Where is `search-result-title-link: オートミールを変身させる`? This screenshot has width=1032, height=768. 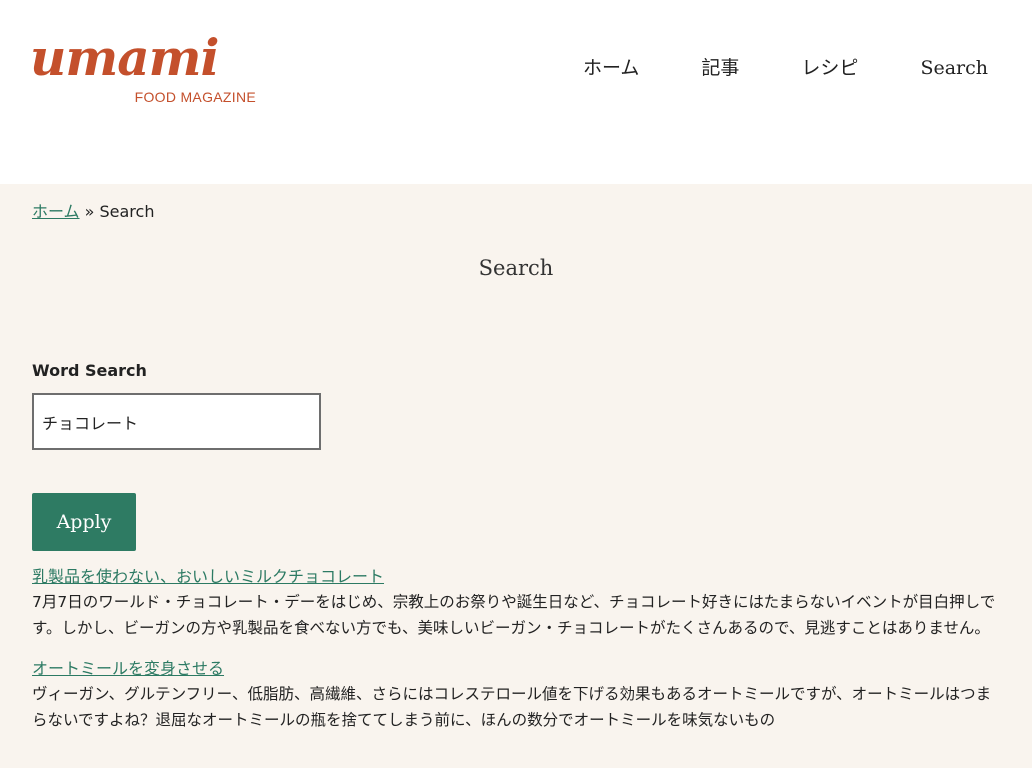
search-result-title-link: オートミールを変身させる is located at coordinates (128, 669).